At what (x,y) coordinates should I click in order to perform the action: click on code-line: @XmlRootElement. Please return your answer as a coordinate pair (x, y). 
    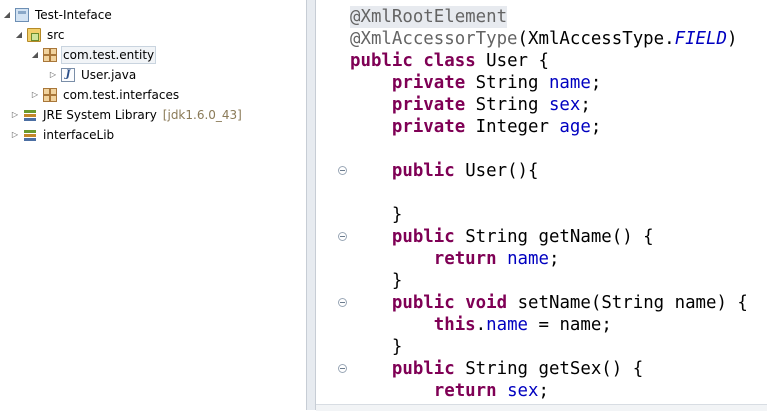
    Looking at the image, I should click on (429, 17).